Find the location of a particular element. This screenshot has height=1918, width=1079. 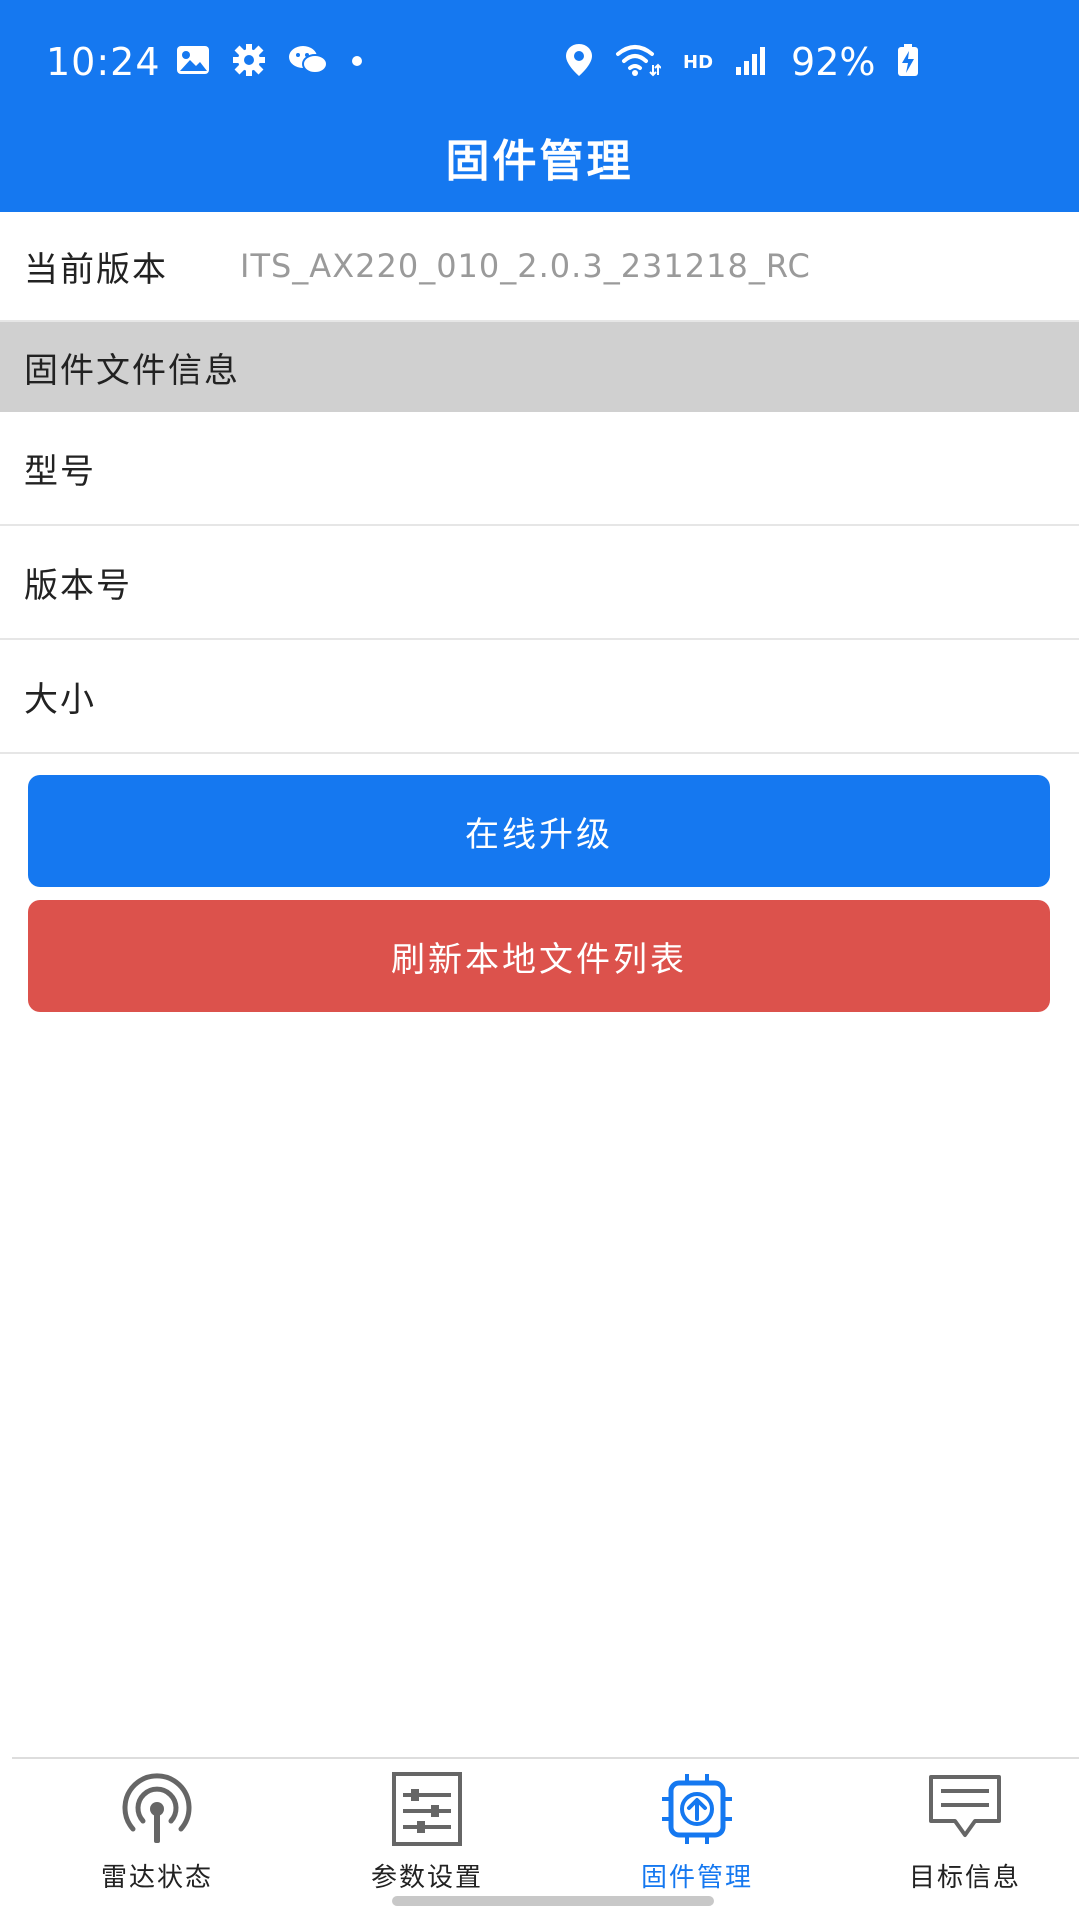

chip-upload-icon is located at coordinates (697, 1809).